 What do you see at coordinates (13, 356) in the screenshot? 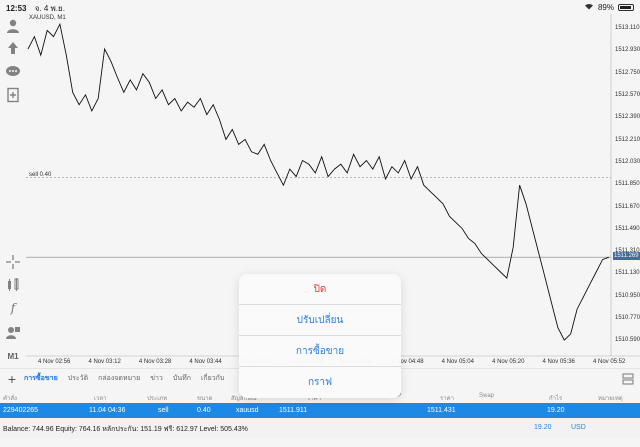
I see `timeframe-button: M1` at bounding box center [13, 356].